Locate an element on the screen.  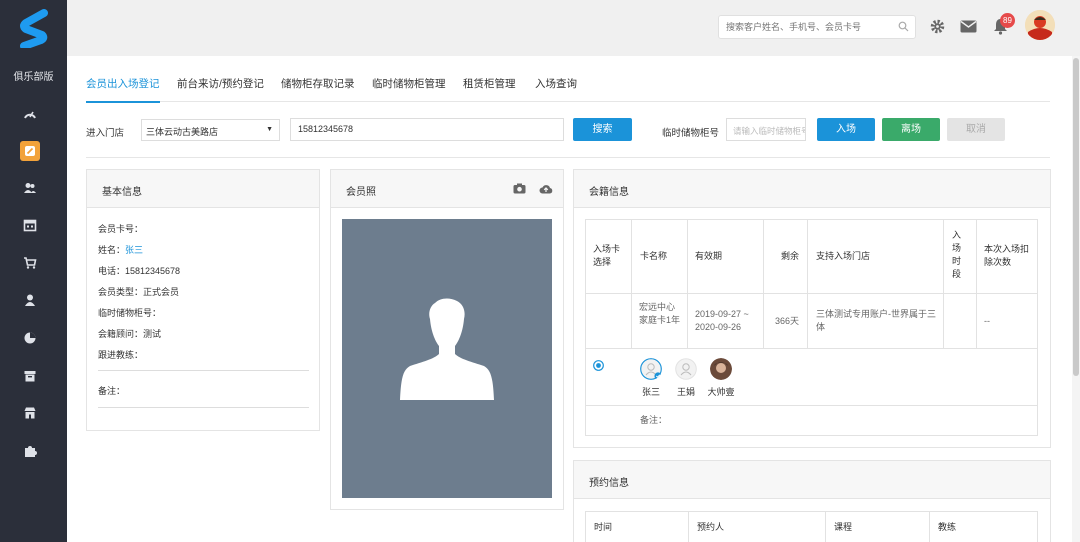
phone-input: 15812345678 is located at coordinates (427, 129).